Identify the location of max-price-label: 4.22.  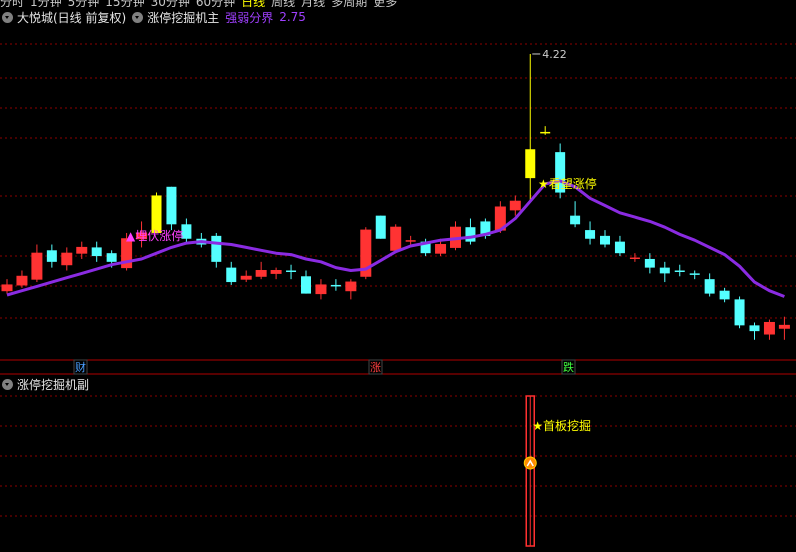
(554, 54).